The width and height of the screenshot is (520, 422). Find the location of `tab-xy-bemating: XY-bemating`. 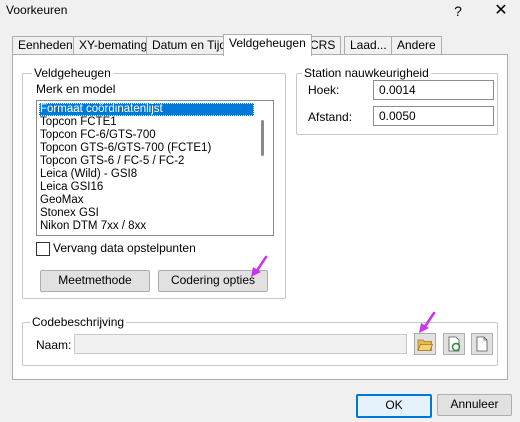

tab-xy-bemating: XY-bemating is located at coordinates (113, 45).